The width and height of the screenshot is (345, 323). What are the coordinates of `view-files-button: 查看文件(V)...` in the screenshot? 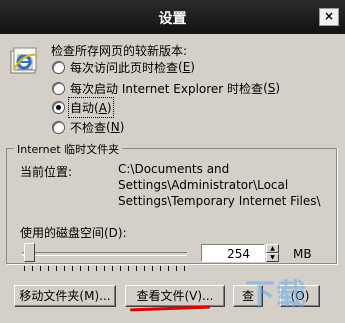 It's located at (175, 296).